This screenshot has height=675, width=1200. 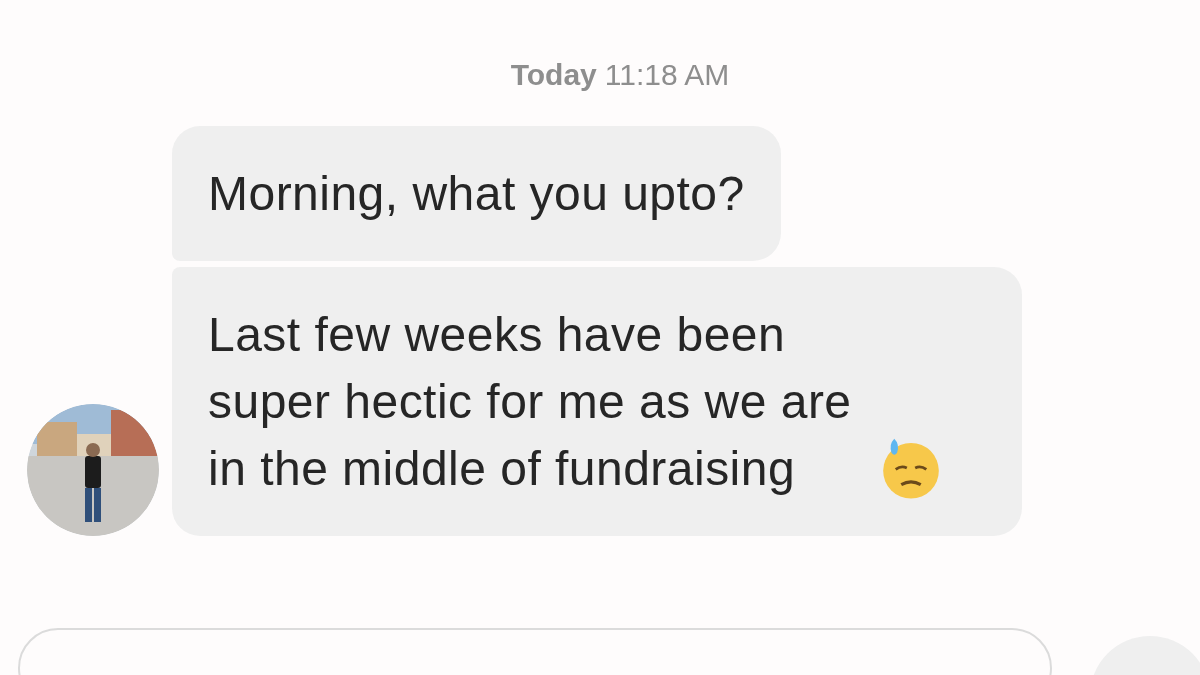 I want to click on message-text: Morning, what you upto?, so click(x=476, y=194).